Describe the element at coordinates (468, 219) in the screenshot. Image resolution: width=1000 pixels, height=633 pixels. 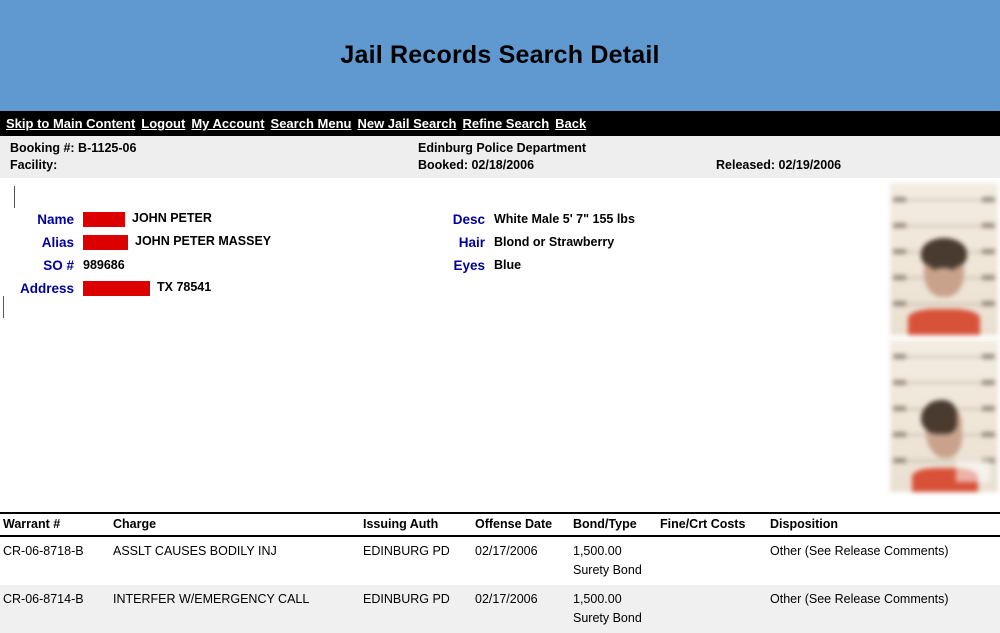
I see `field-label-description: Desc` at that location.